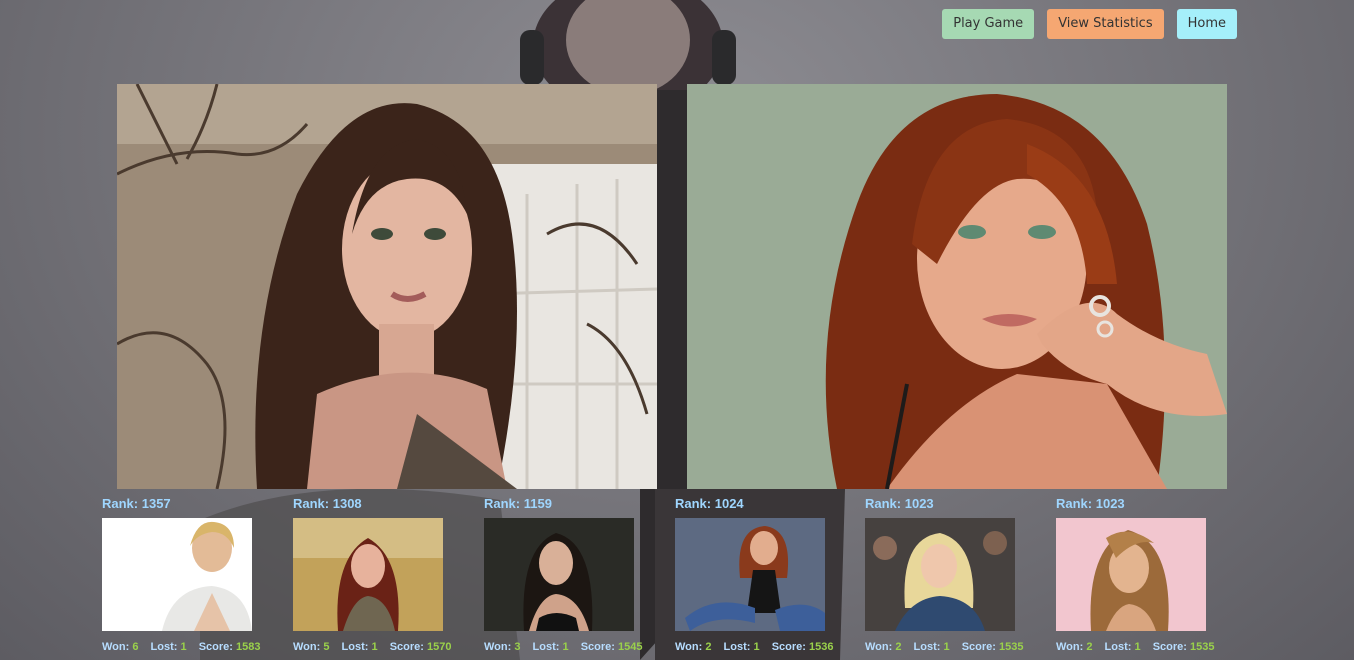 This screenshot has height=660, width=1354. What do you see at coordinates (517, 647) in the screenshot?
I see `won-value: 3` at bounding box center [517, 647].